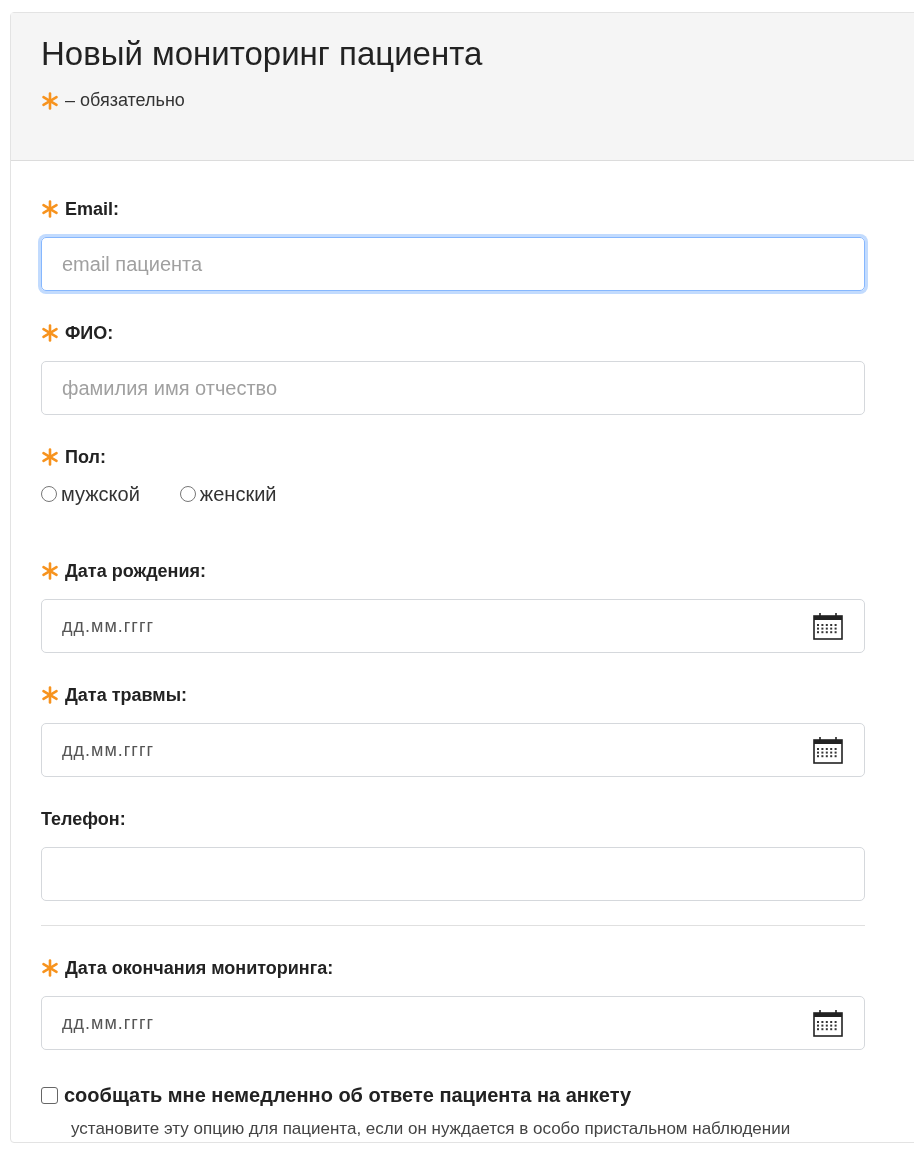 This screenshot has height=1151, width=914. I want to click on radio-option: мужской, so click(90, 494).